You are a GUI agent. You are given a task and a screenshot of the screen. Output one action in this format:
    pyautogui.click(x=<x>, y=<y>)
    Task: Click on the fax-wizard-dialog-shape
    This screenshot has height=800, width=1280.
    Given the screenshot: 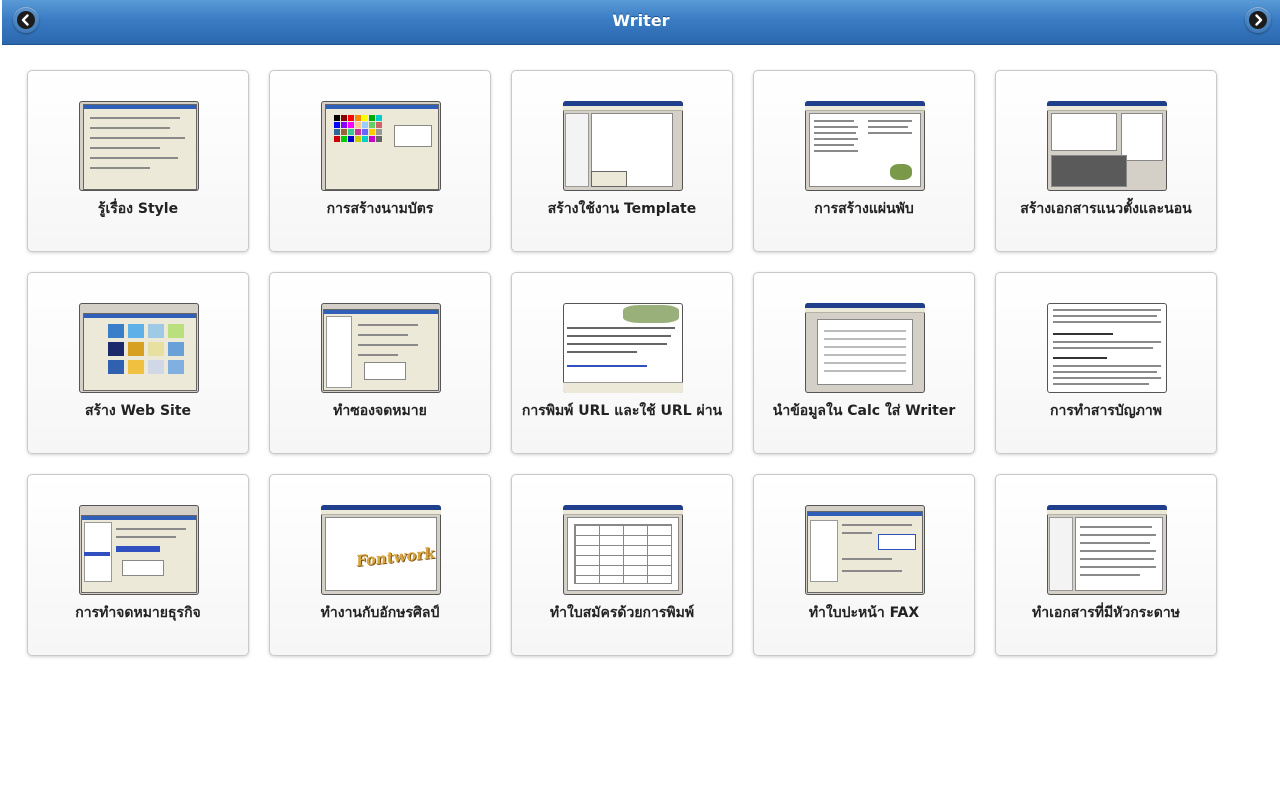 What is the action you would take?
    pyautogui.click(x=865, y=552)
    